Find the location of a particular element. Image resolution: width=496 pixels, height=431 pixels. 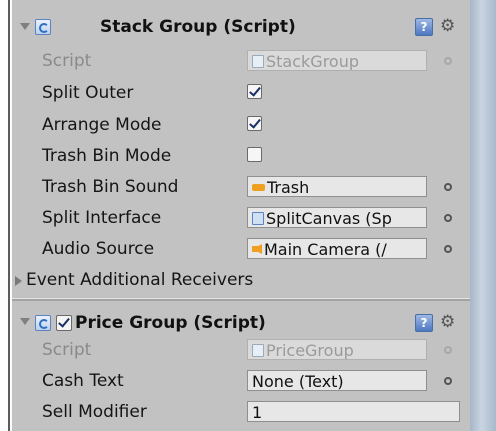

component-separator is located at coordinates (241, 299).